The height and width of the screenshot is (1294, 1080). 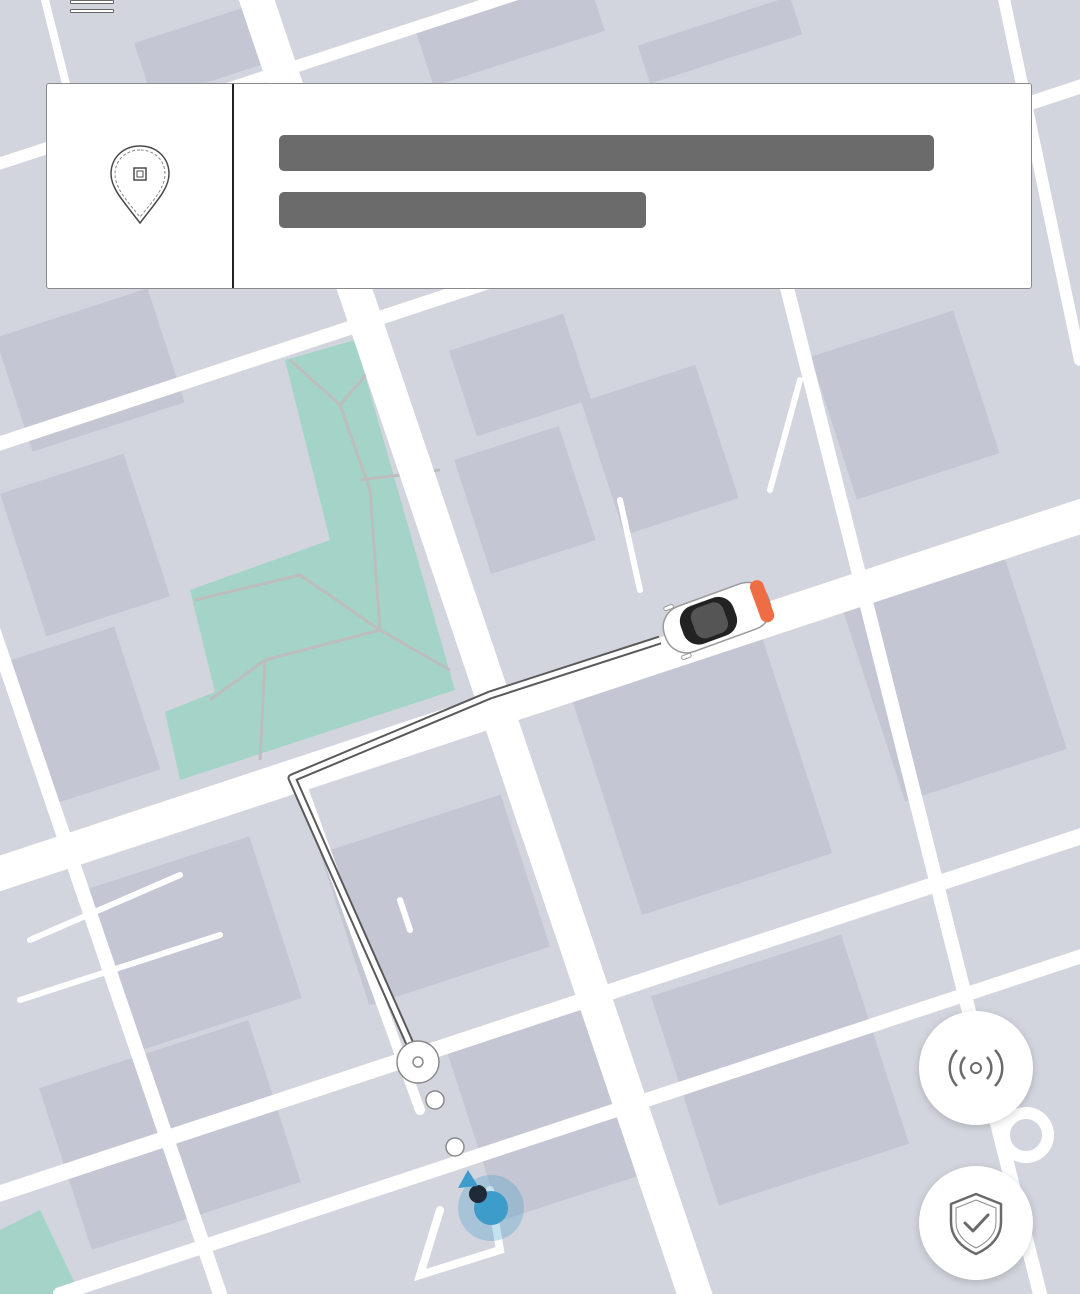 I want to click on safety-button, so click(x=976, y=1223).